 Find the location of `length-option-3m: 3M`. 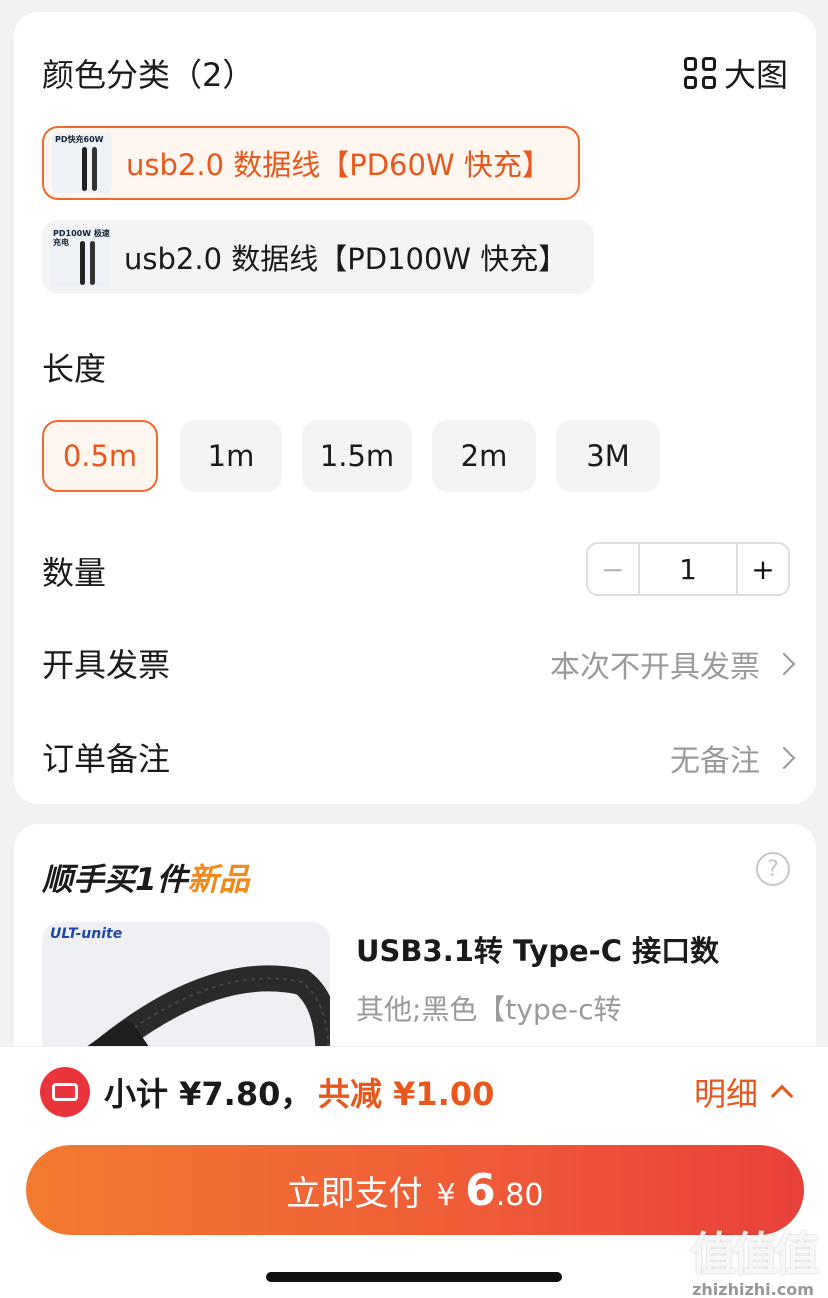

length-option-3m: 3M is located at coordinates (608, 456).